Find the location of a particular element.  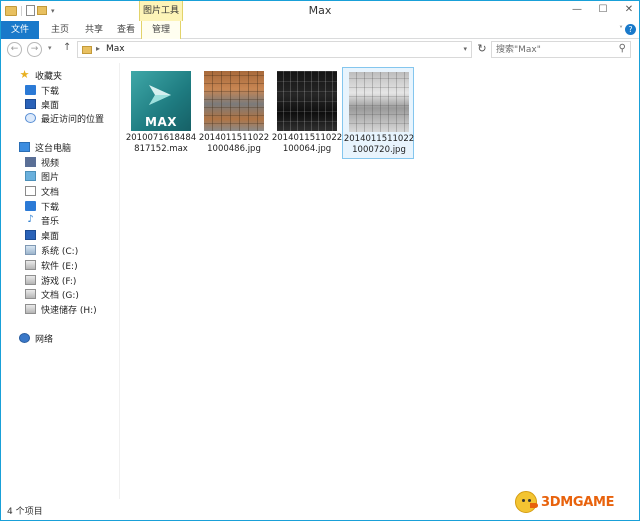

sidebar-item-favorites: ★ 收藏夹 is located at coordinates (60, 75).